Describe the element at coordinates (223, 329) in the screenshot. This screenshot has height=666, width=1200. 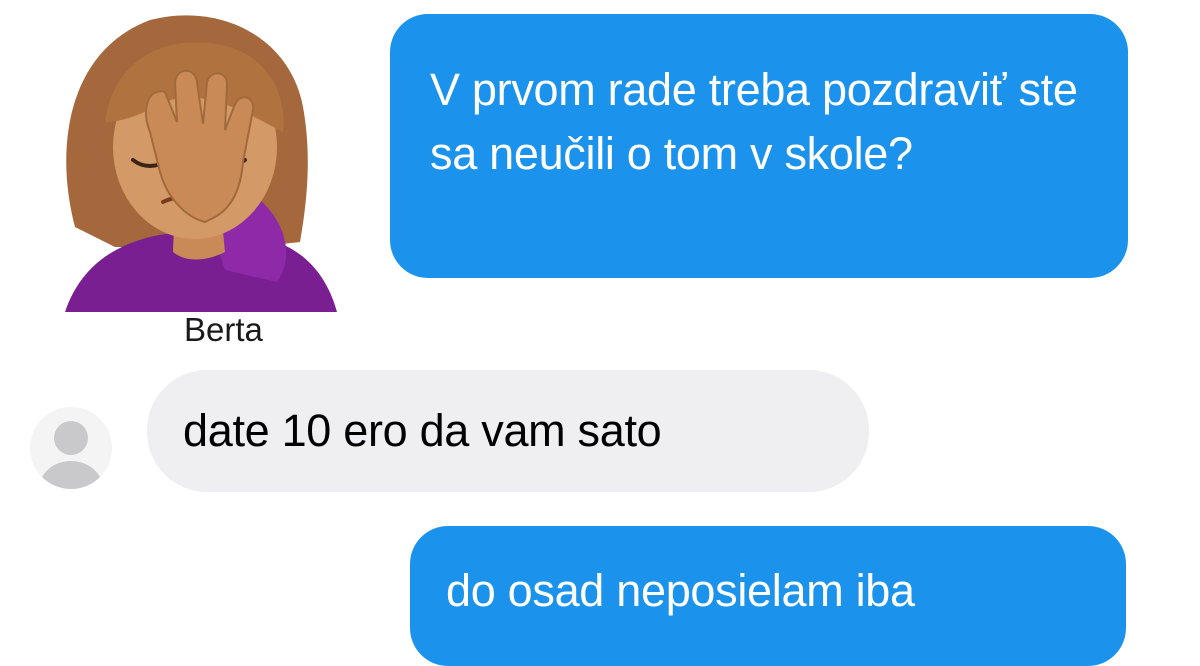
I see `sender-name: Berta` at that location.